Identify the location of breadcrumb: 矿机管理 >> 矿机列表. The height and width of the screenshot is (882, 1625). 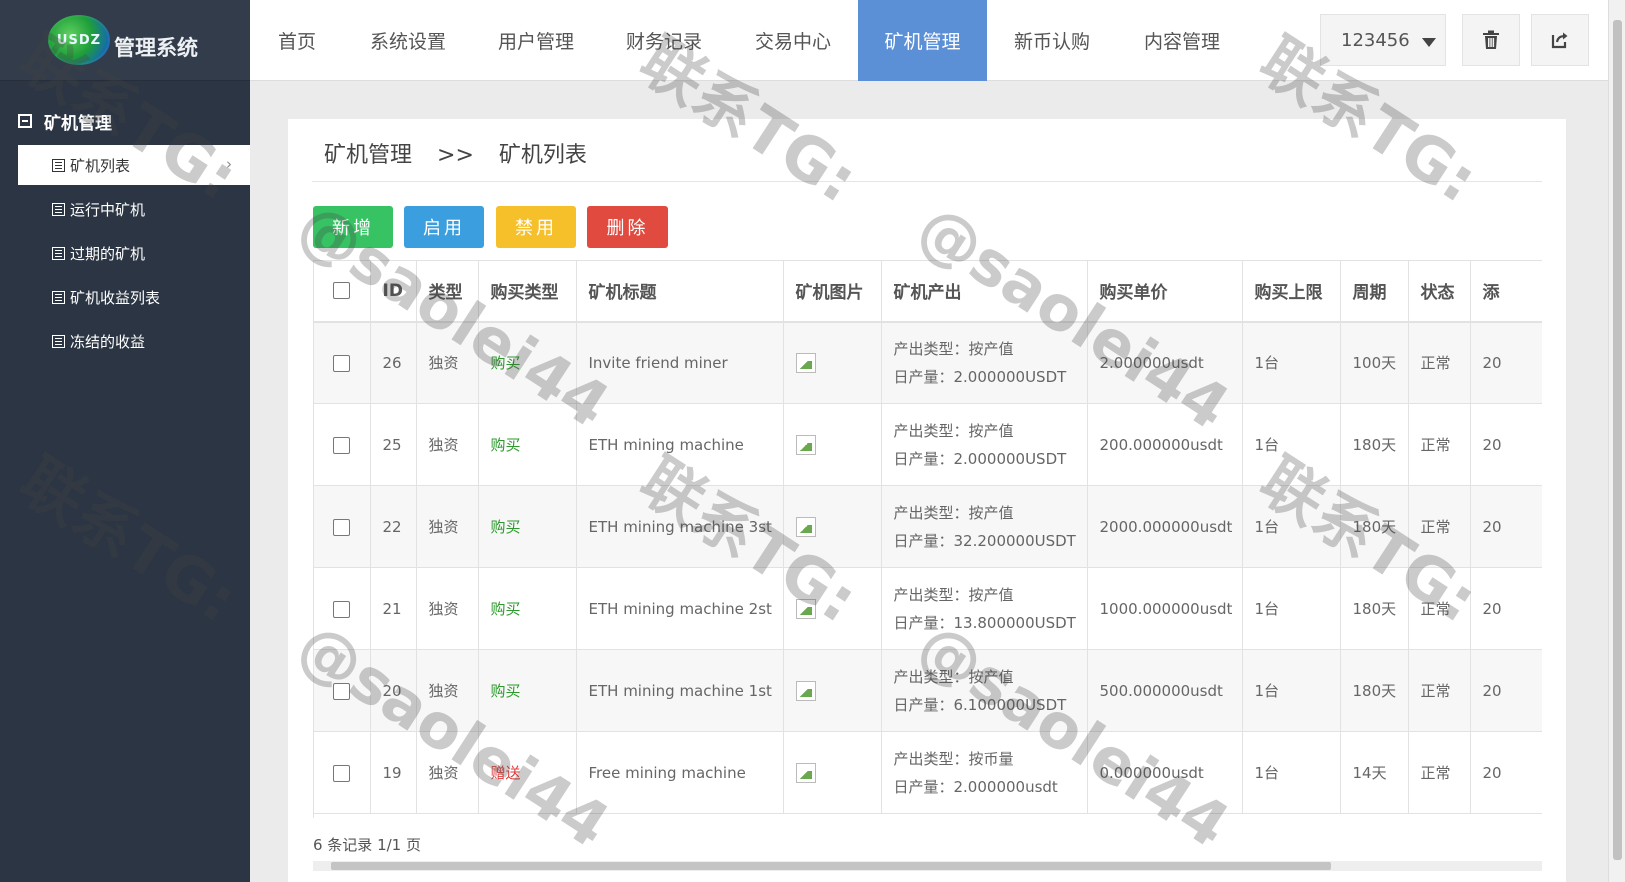
(464, 153).